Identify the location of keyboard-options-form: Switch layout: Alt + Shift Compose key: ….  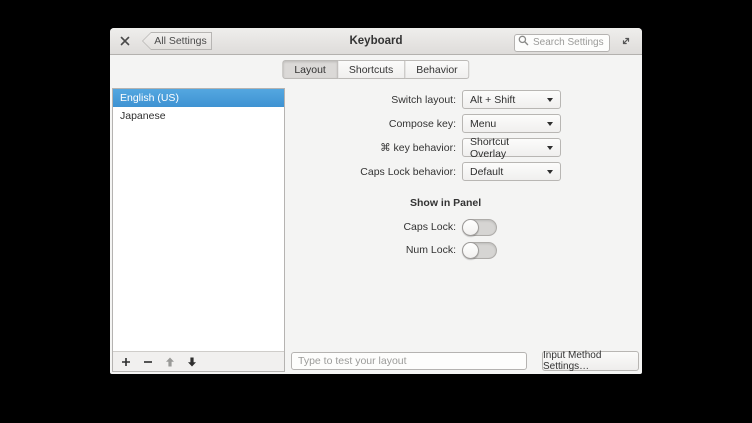
(427, 138).